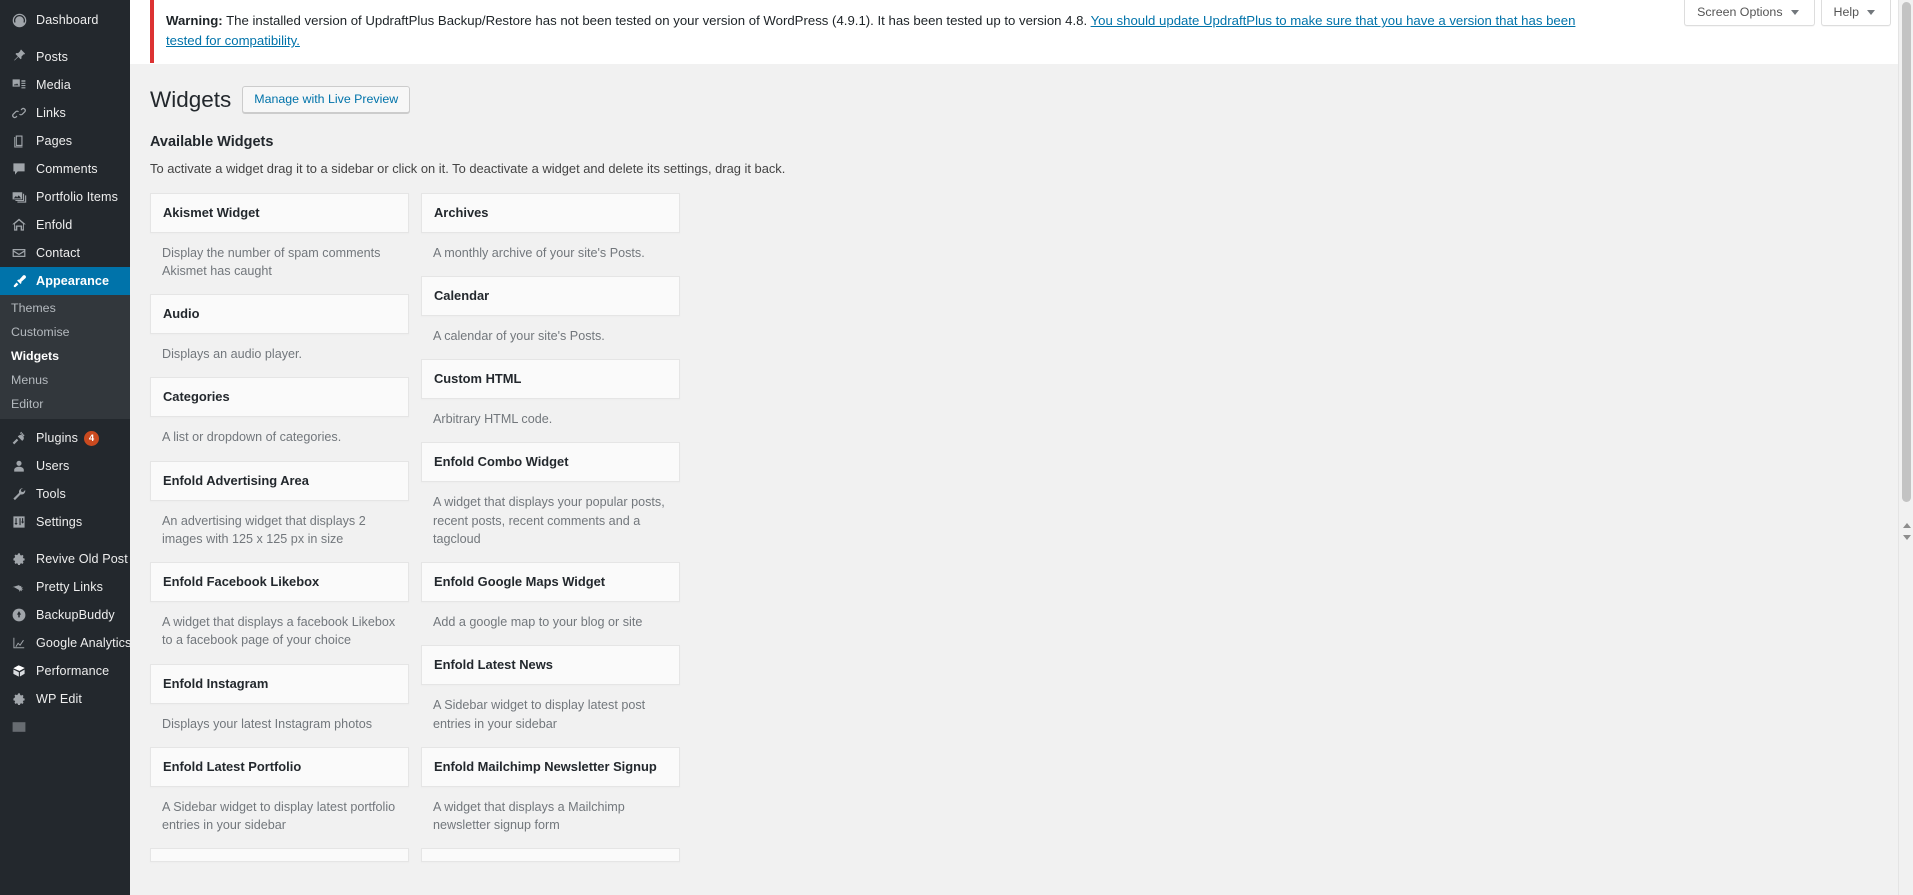 Image resolution: width=1913 pixels, height=895 pixels. Describe the element at coordinates (19, 141) in the screenshot. I see `page-icon` at that location.